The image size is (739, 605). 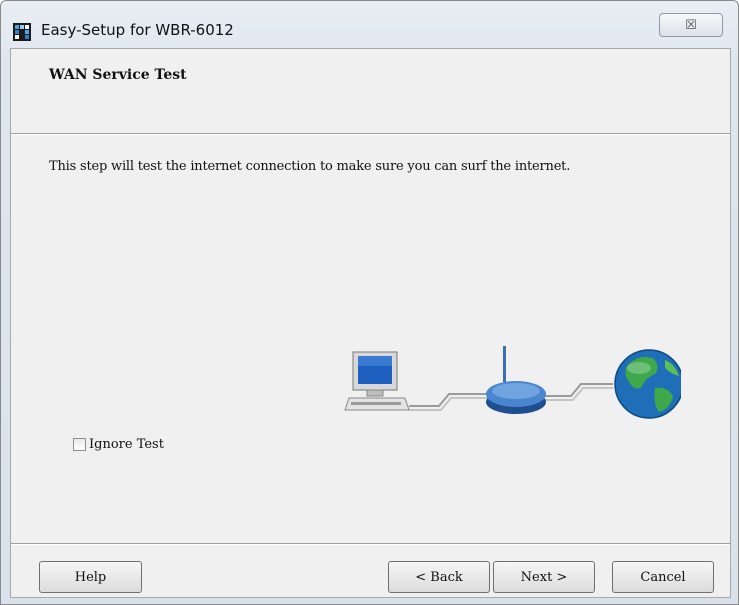 What do you see at coordinates (126, 444) in the screenshot?
I see `ignore-test-label: Ignore Test` at bounding box center [126, 444].